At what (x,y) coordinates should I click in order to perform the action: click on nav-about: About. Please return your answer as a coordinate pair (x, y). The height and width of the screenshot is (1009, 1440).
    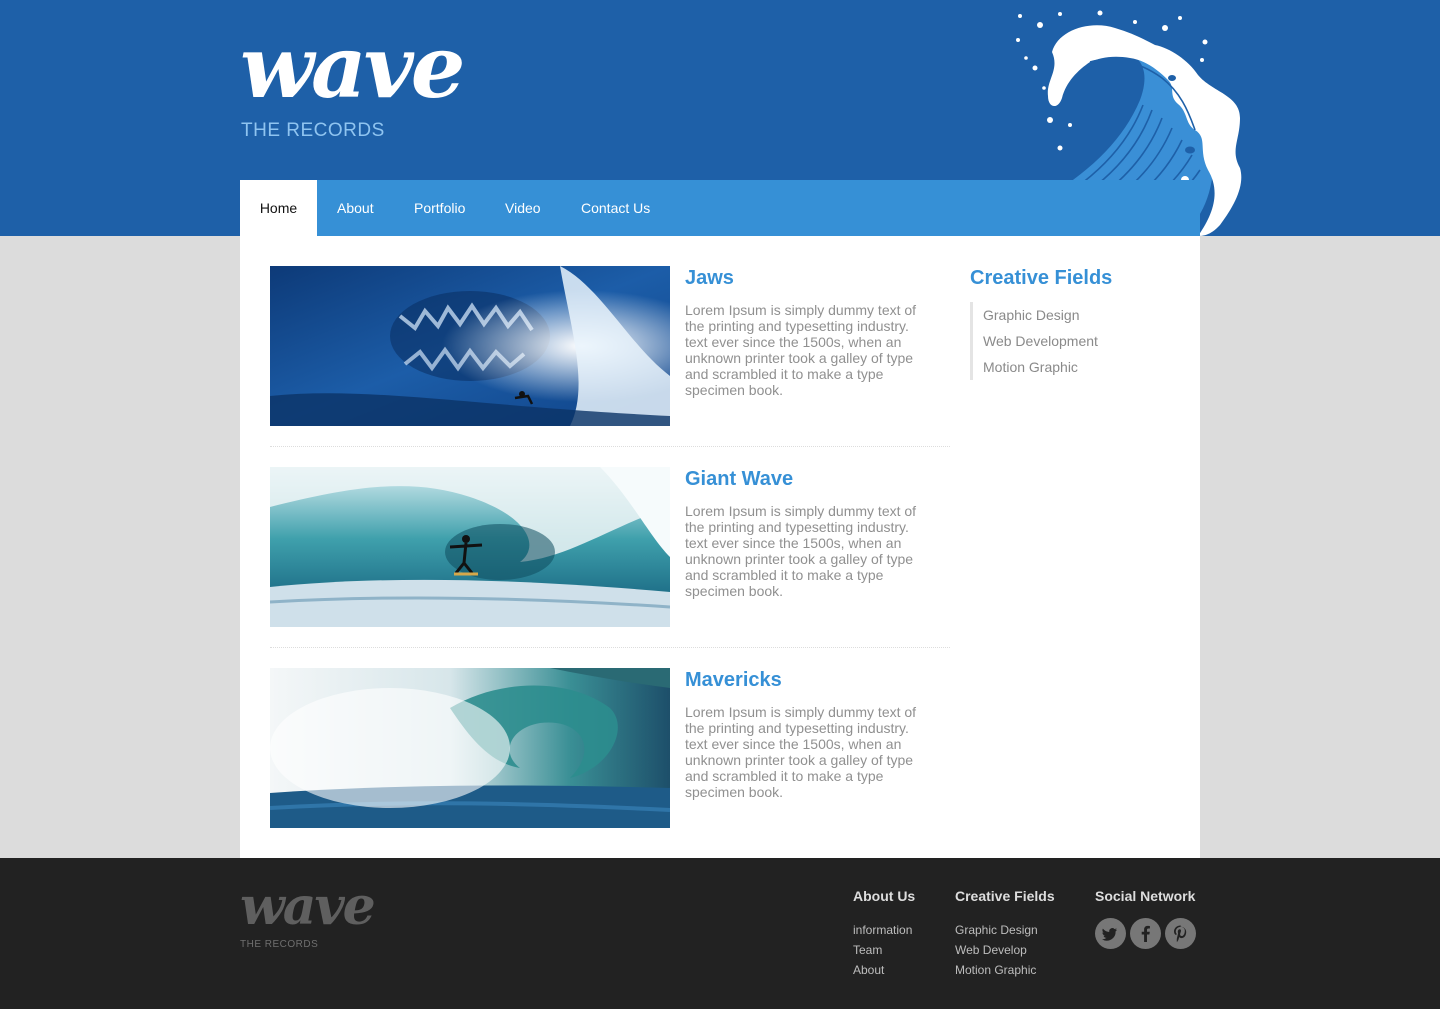
    Looking at the image, I should click on (355, 208).